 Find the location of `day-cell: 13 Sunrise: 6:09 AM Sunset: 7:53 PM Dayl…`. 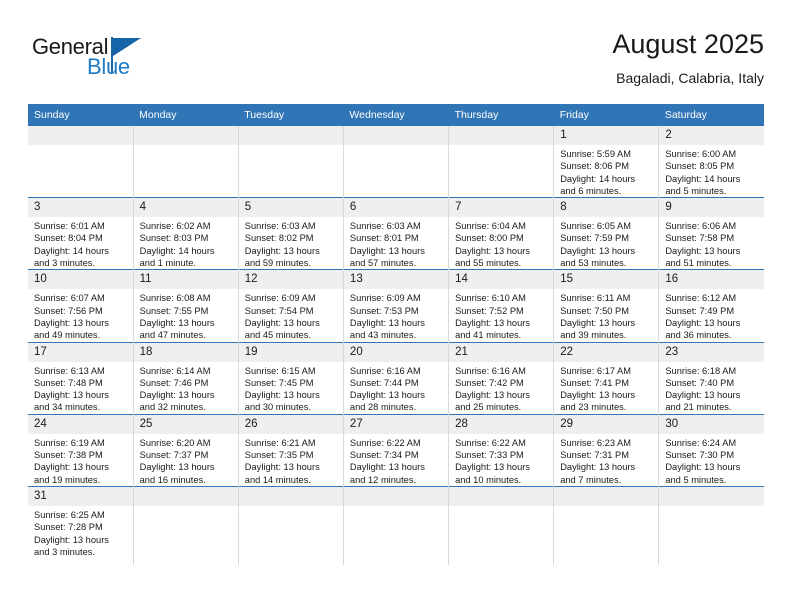

day-cell: 13 Sunrise: 6:09 AM Sunset: 7:53 PM Dayl… is located at coordinates (396, 306).